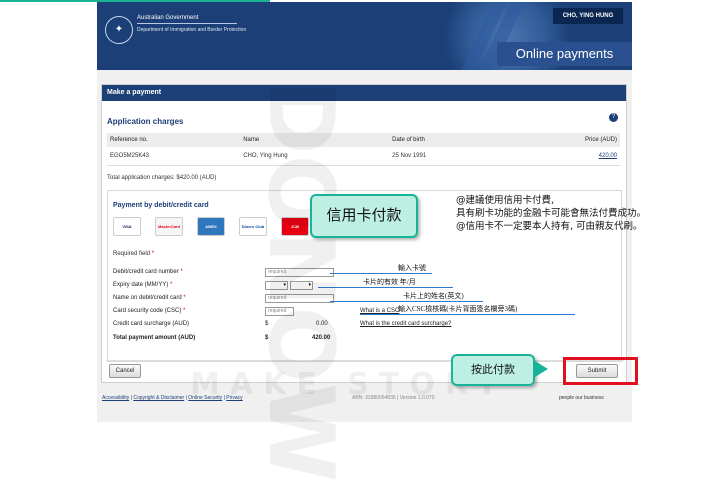  I want to click on label-text: Expiry date (MM/YY), so click(141, 285).